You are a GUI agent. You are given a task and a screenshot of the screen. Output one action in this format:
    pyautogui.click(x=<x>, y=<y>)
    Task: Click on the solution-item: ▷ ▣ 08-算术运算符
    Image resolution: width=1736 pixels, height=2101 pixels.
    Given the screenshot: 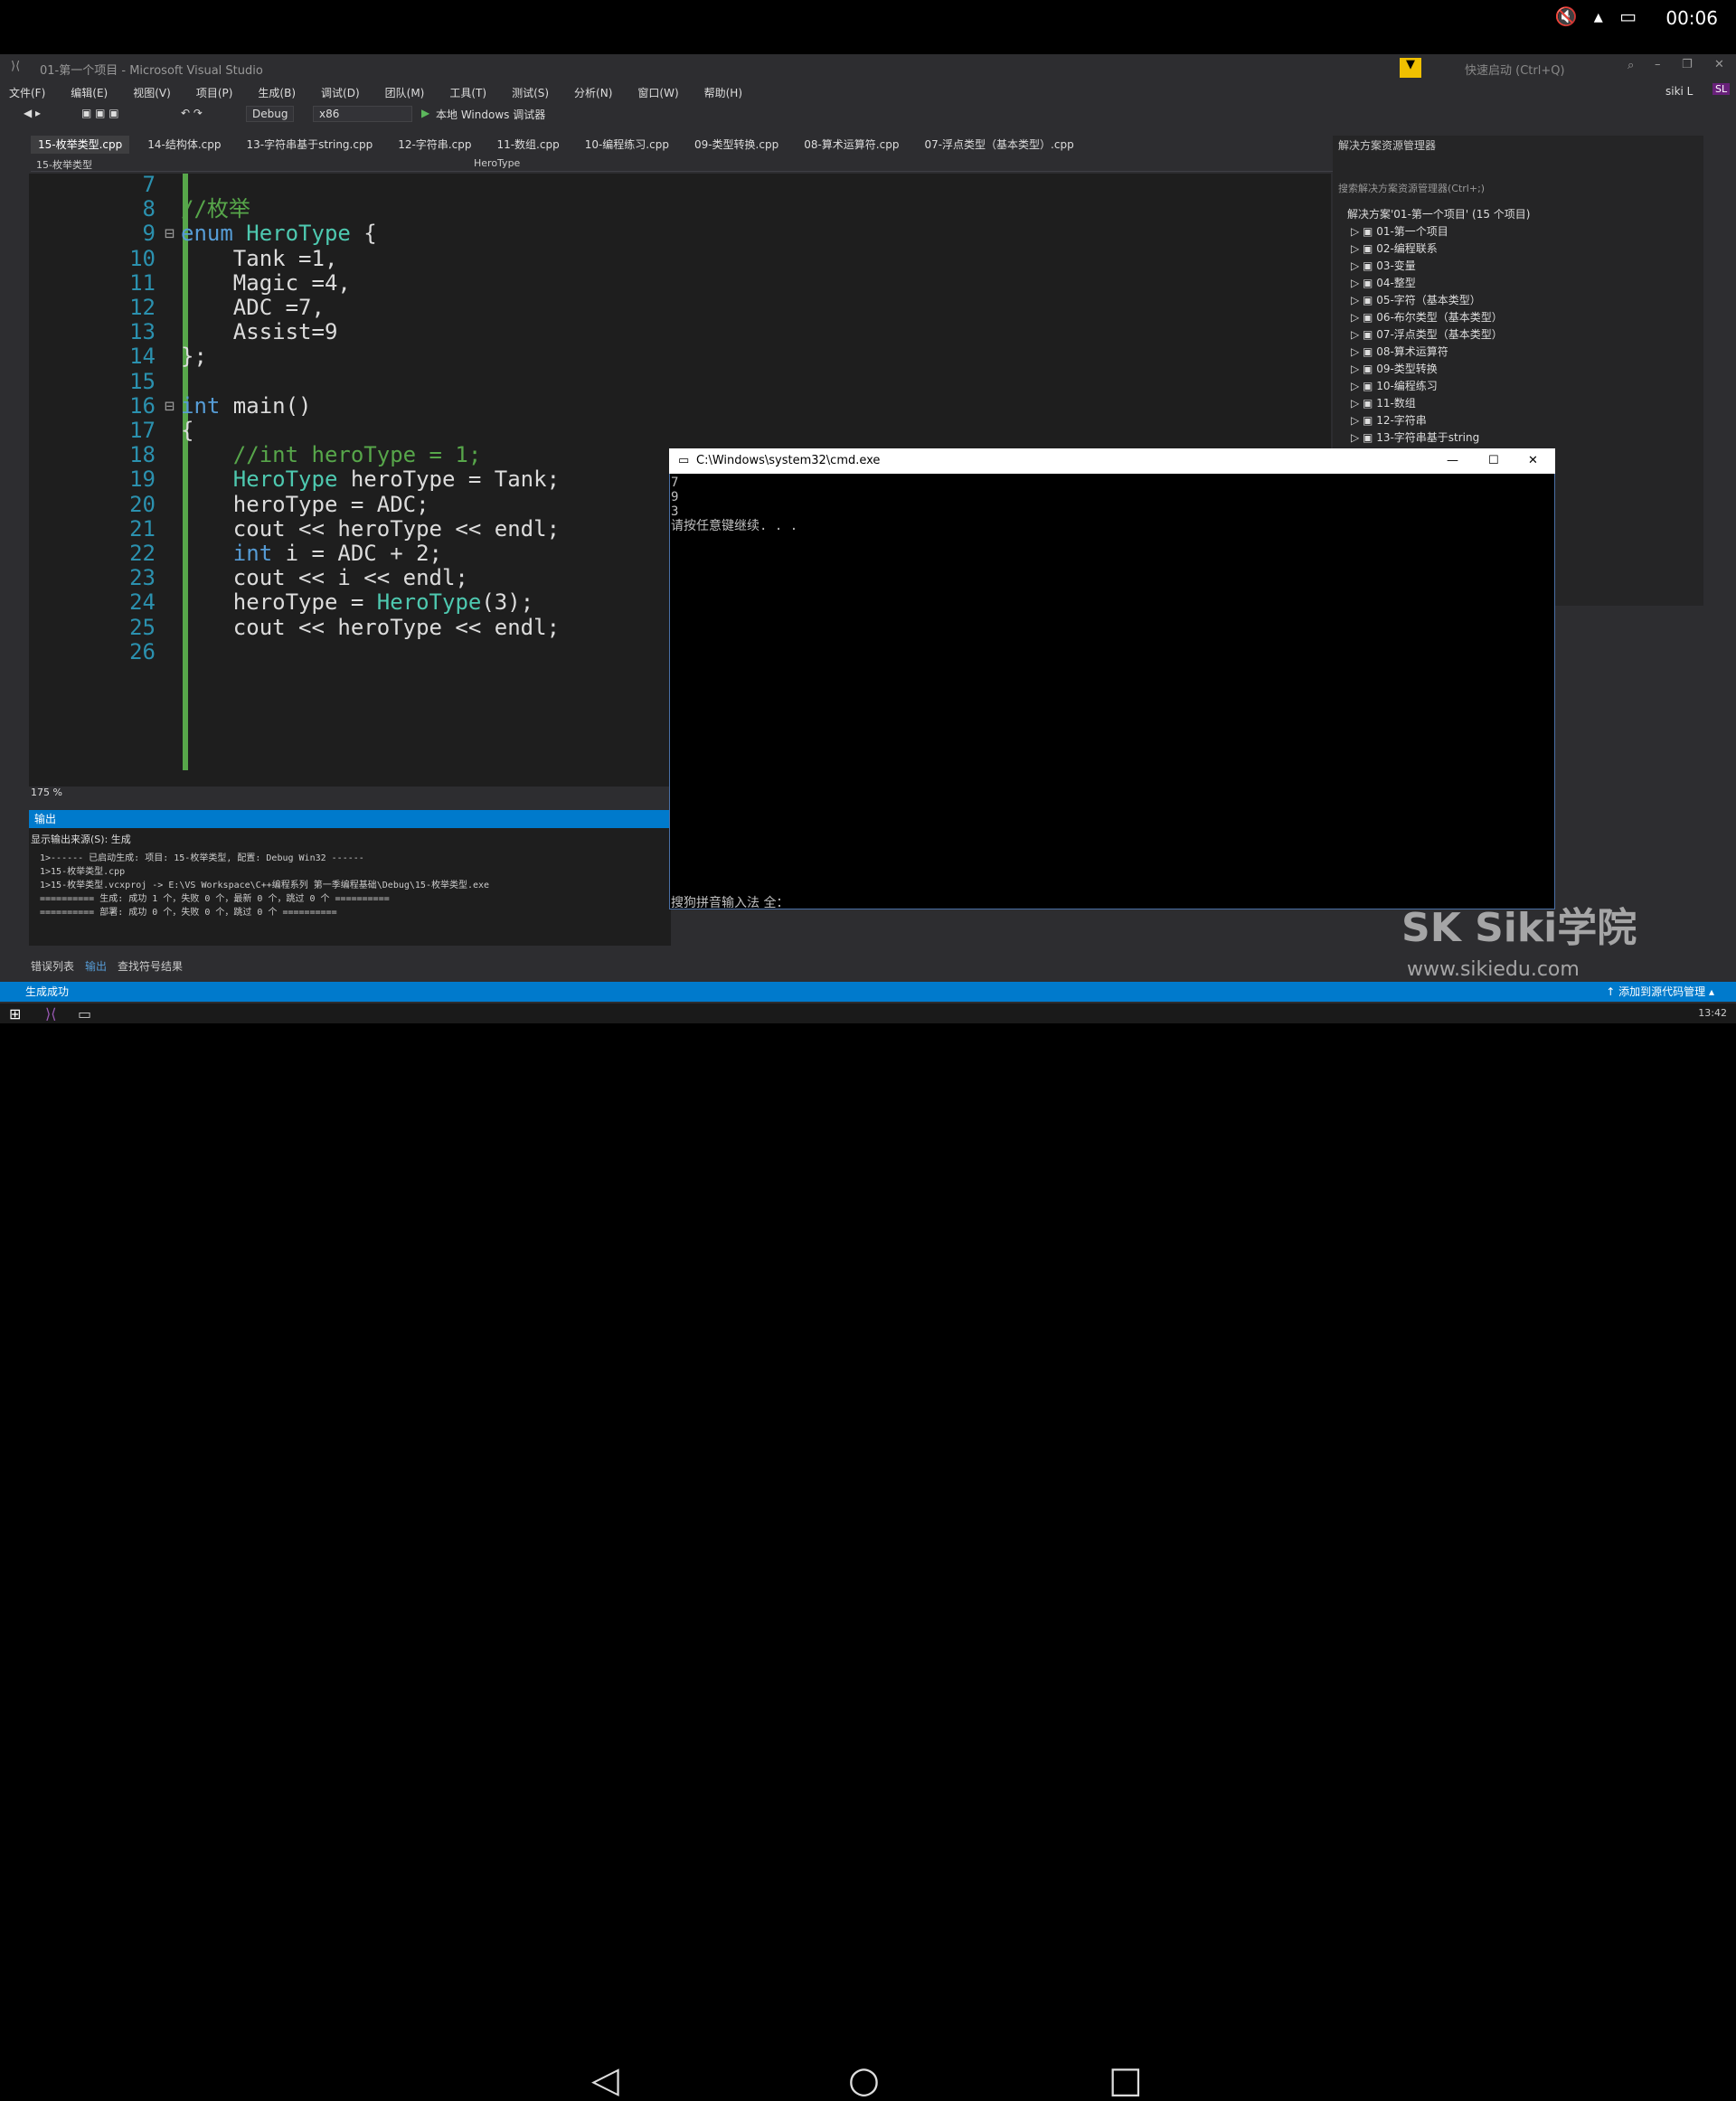 What is the action you would take?
    pyautogui.click(x=1427, y=352)
    